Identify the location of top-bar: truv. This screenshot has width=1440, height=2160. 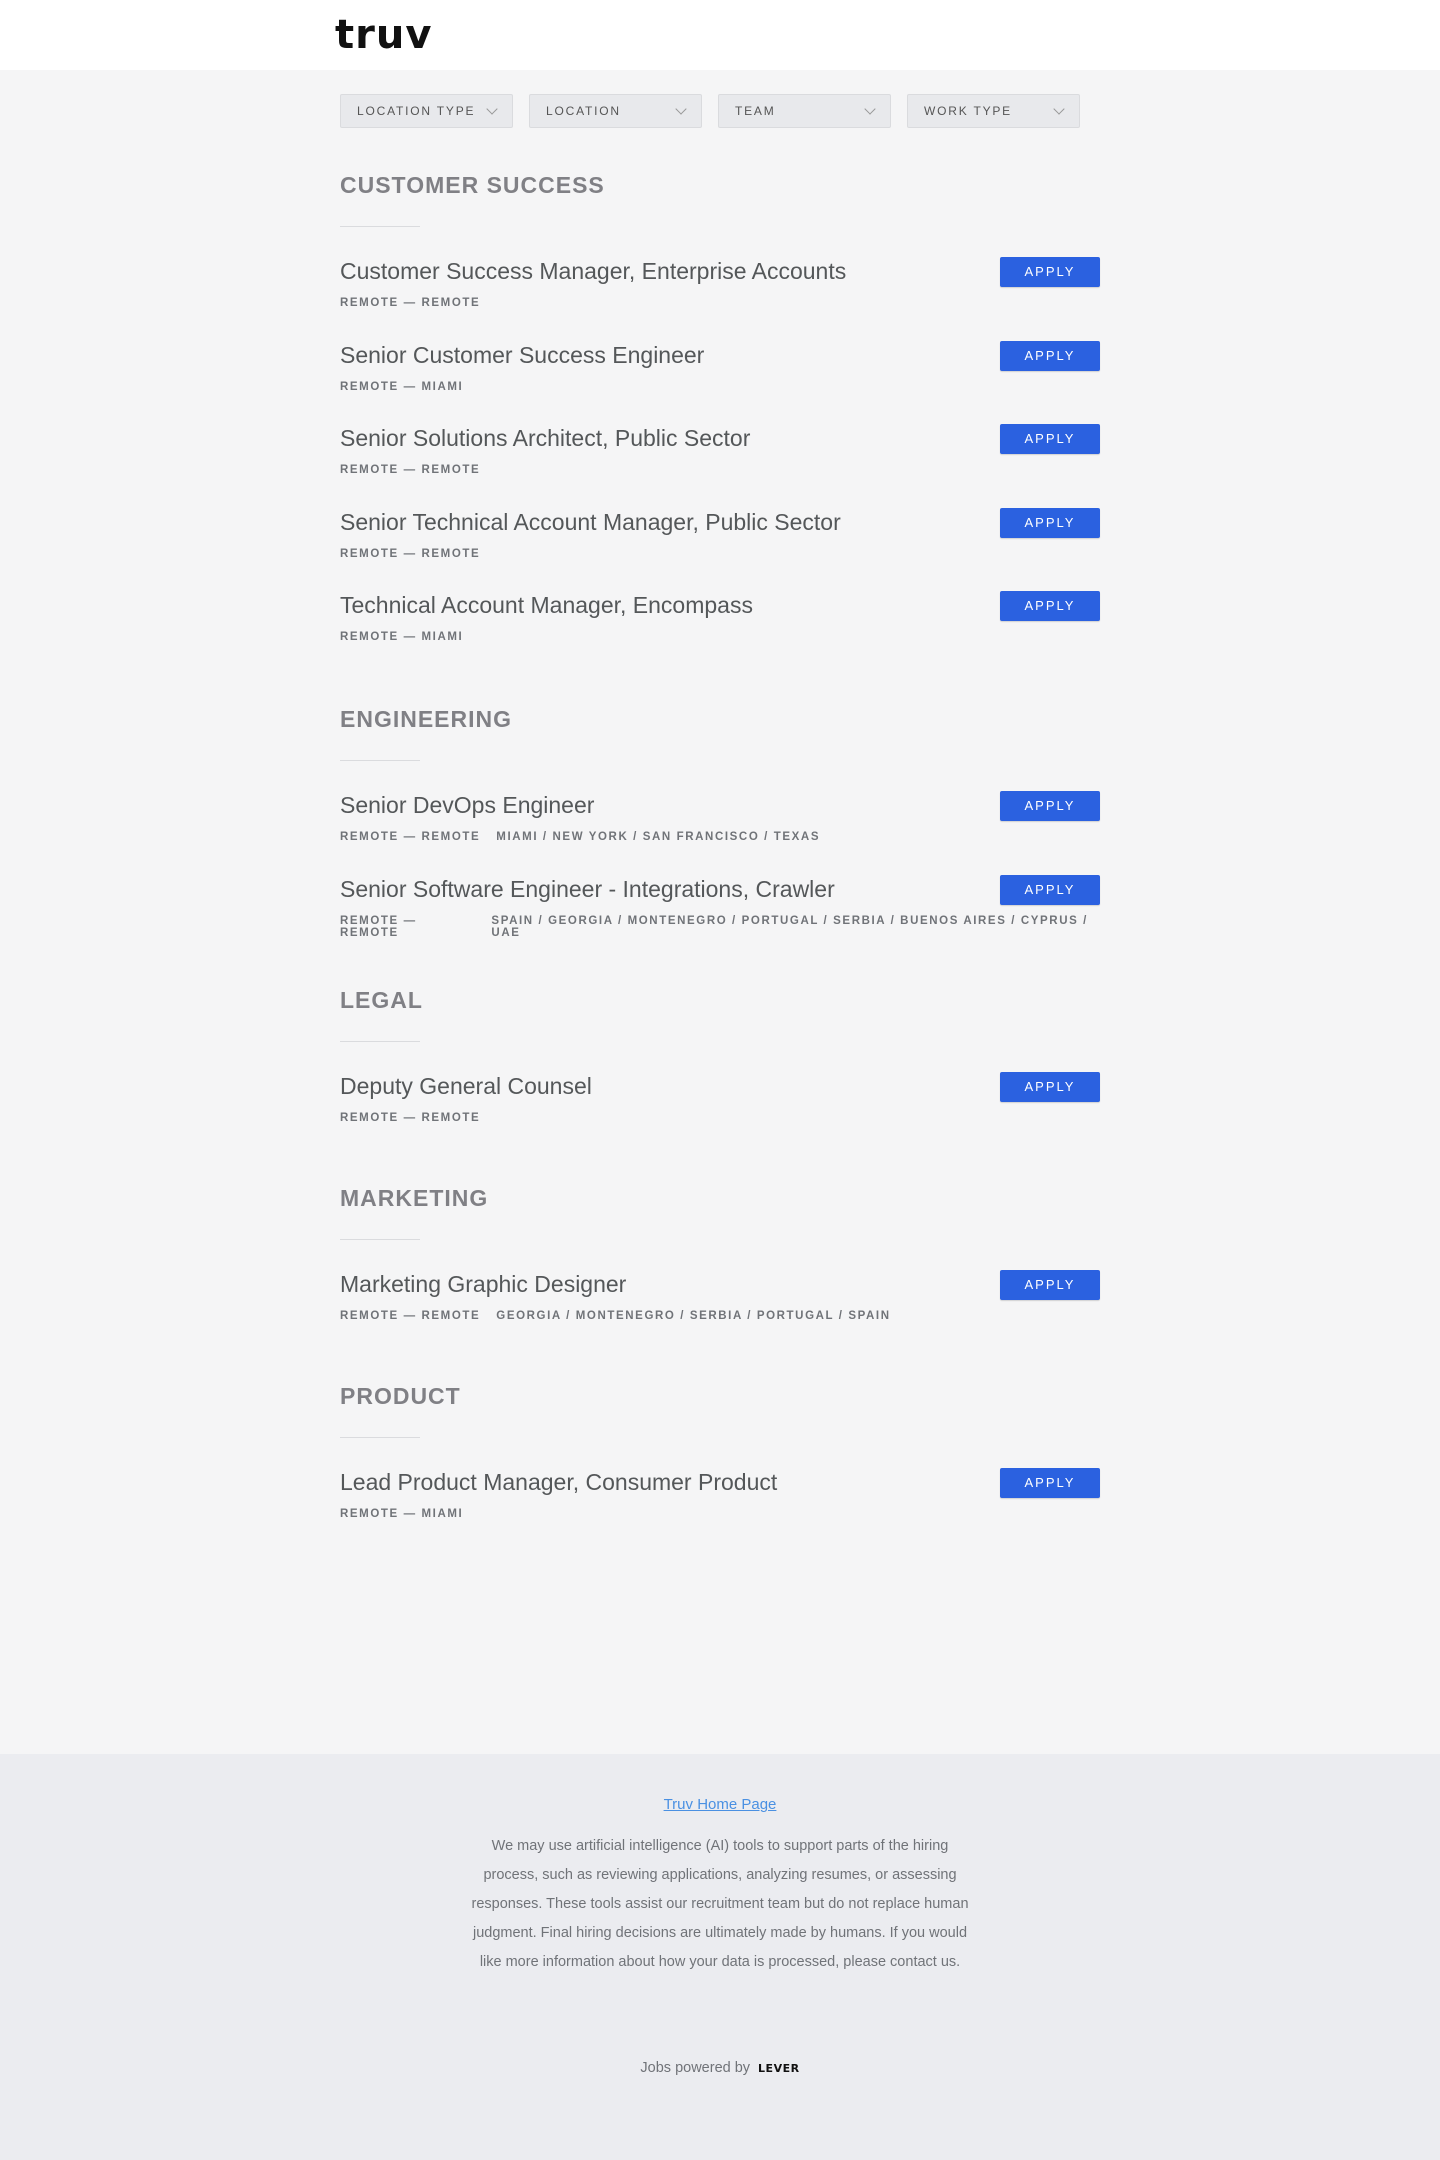
(720, 35).